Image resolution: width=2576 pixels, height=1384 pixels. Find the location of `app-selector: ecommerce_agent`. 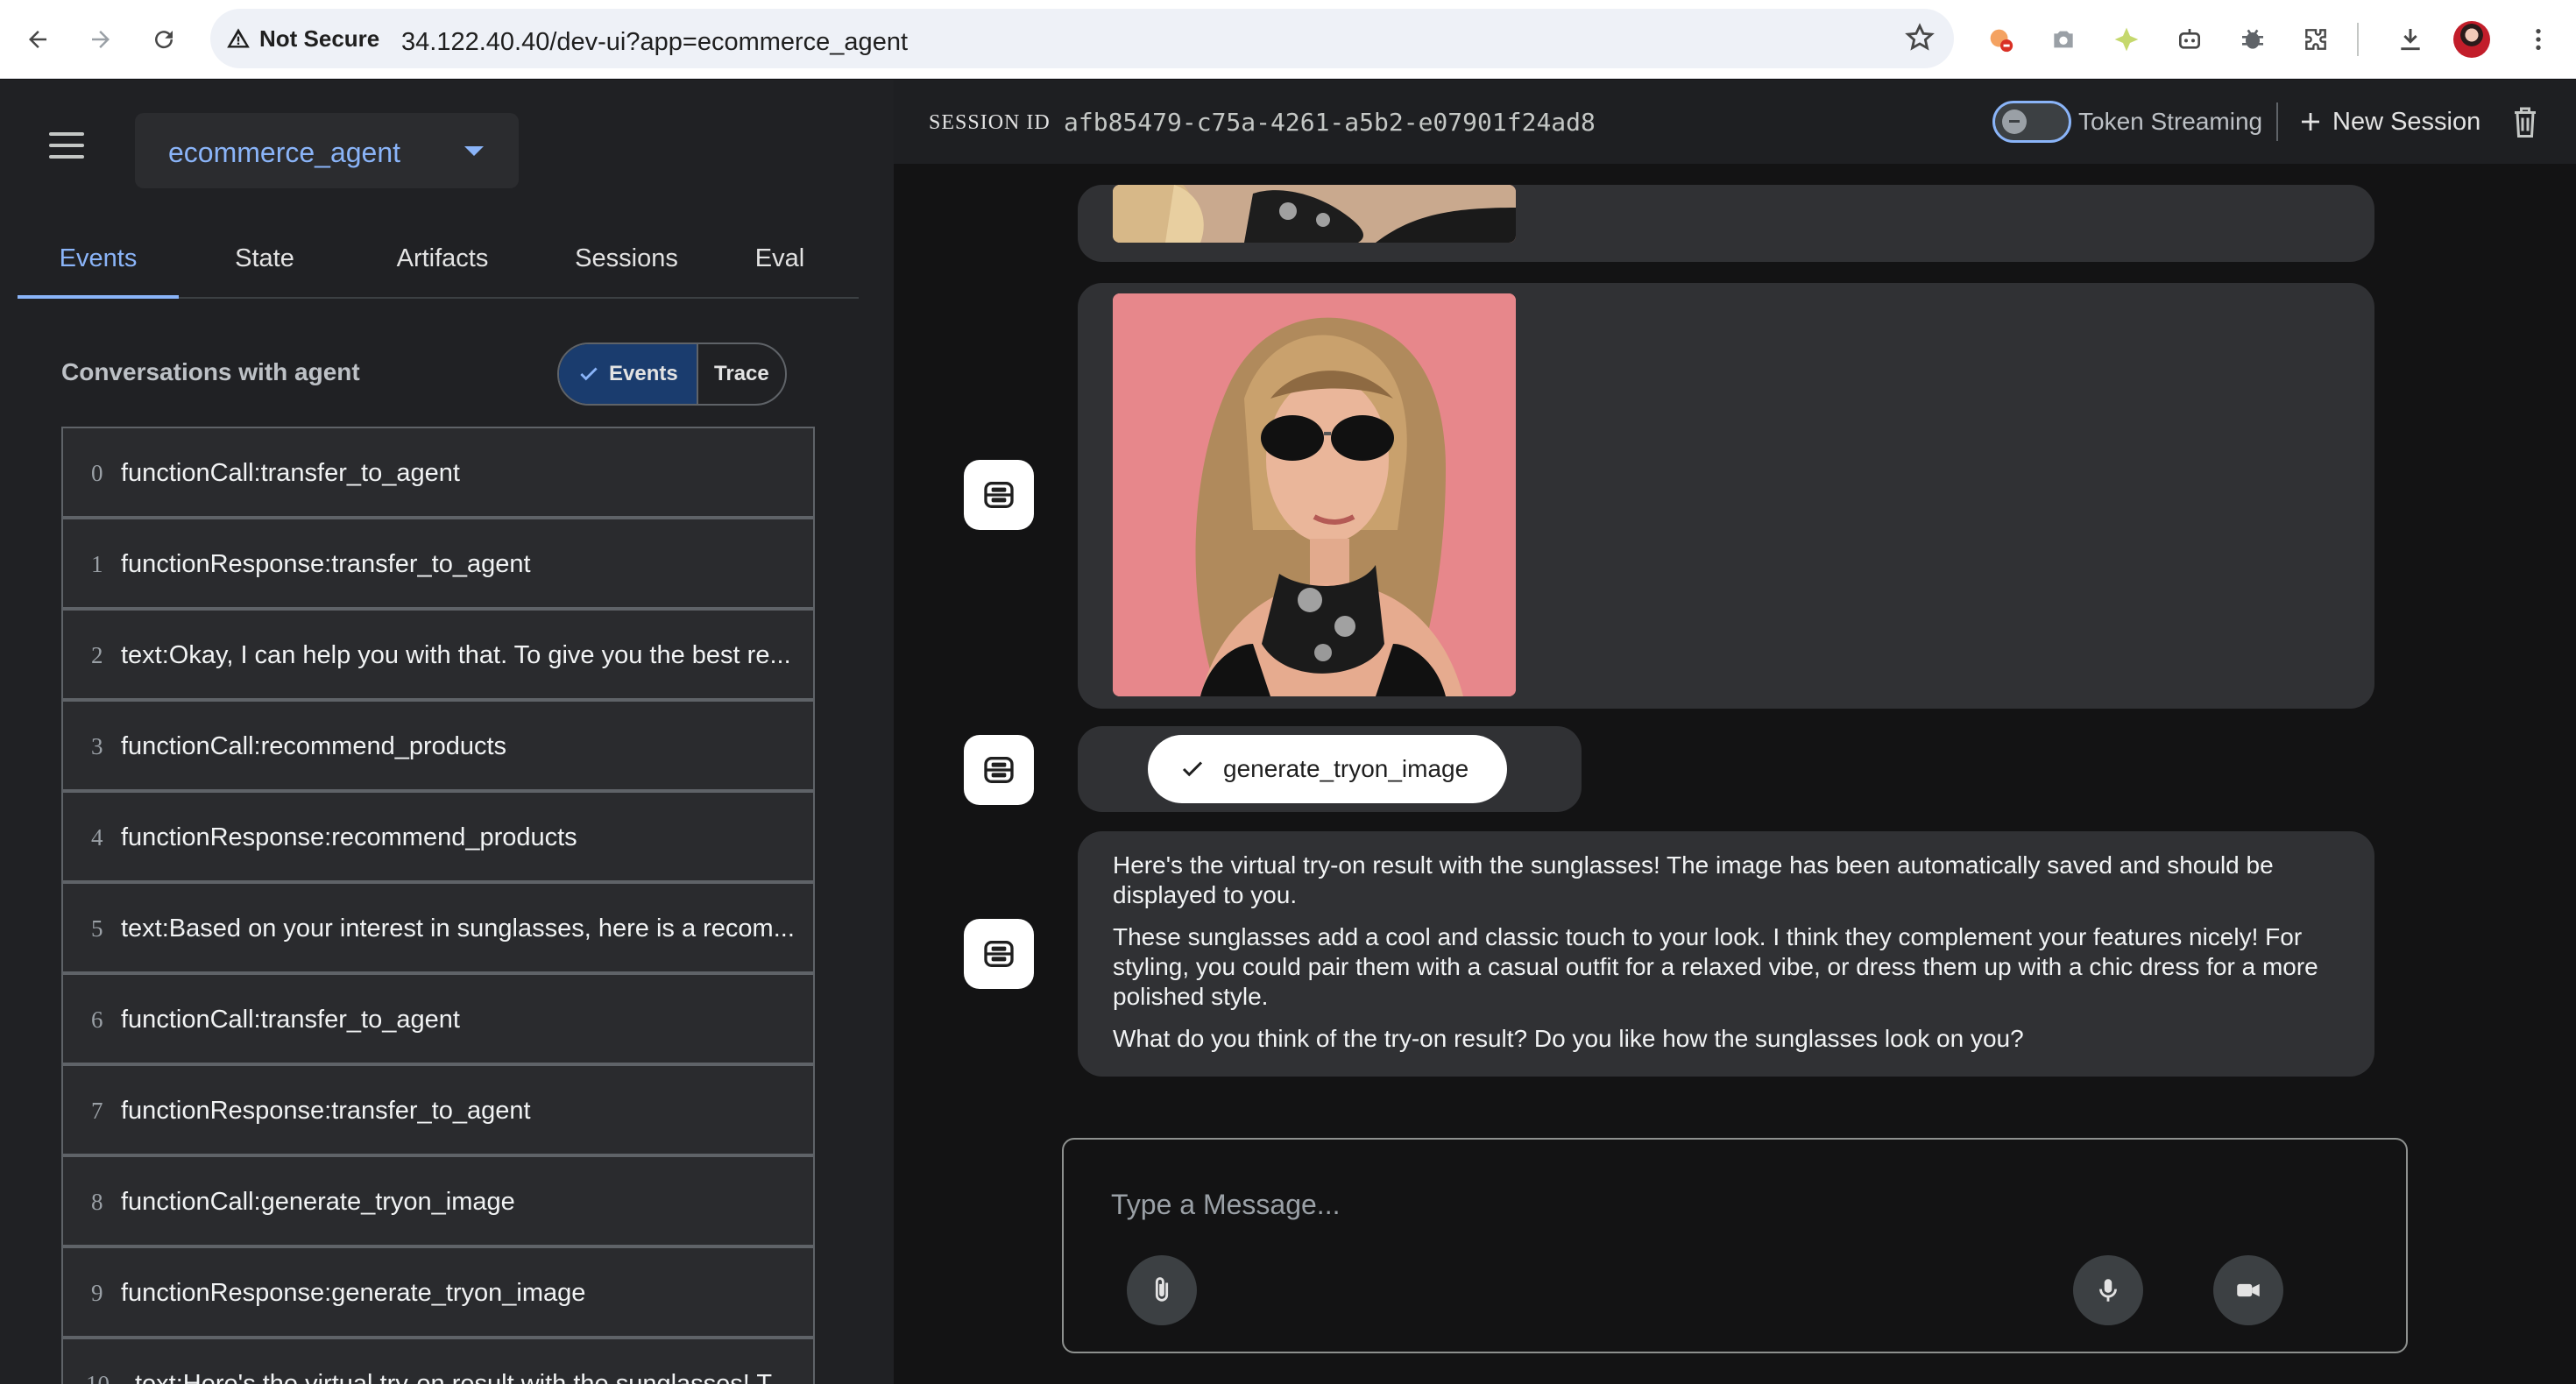

app-selector: ecommerce_agent is located at coordinates (327, 151).